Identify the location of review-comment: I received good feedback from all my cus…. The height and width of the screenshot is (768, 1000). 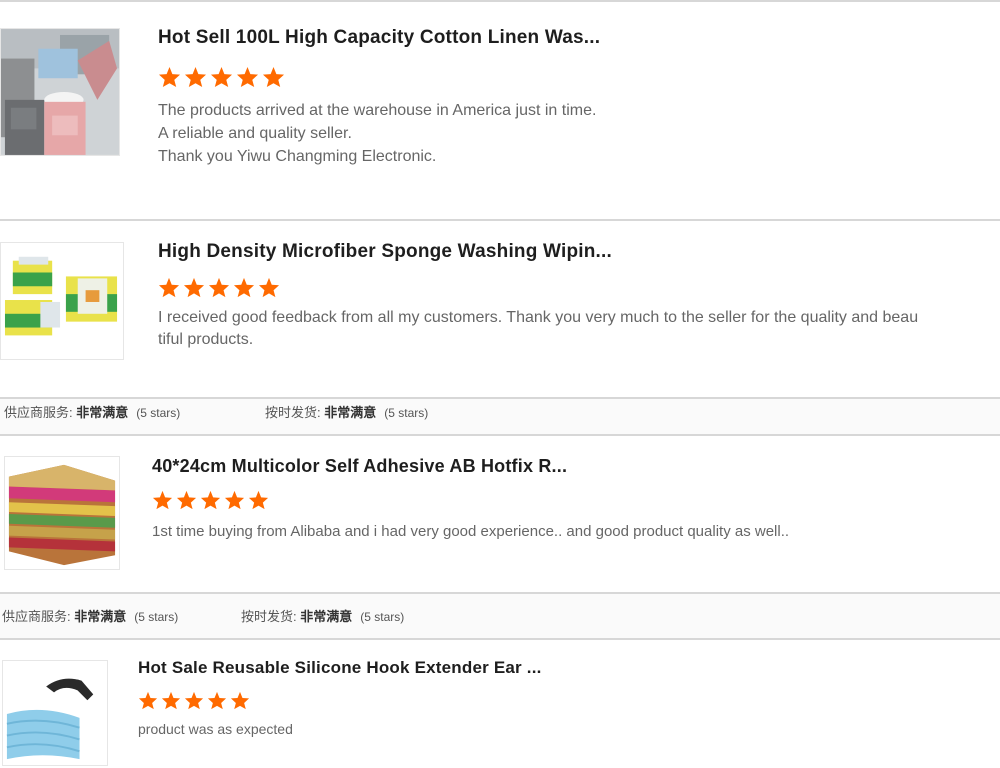
(538, 329).